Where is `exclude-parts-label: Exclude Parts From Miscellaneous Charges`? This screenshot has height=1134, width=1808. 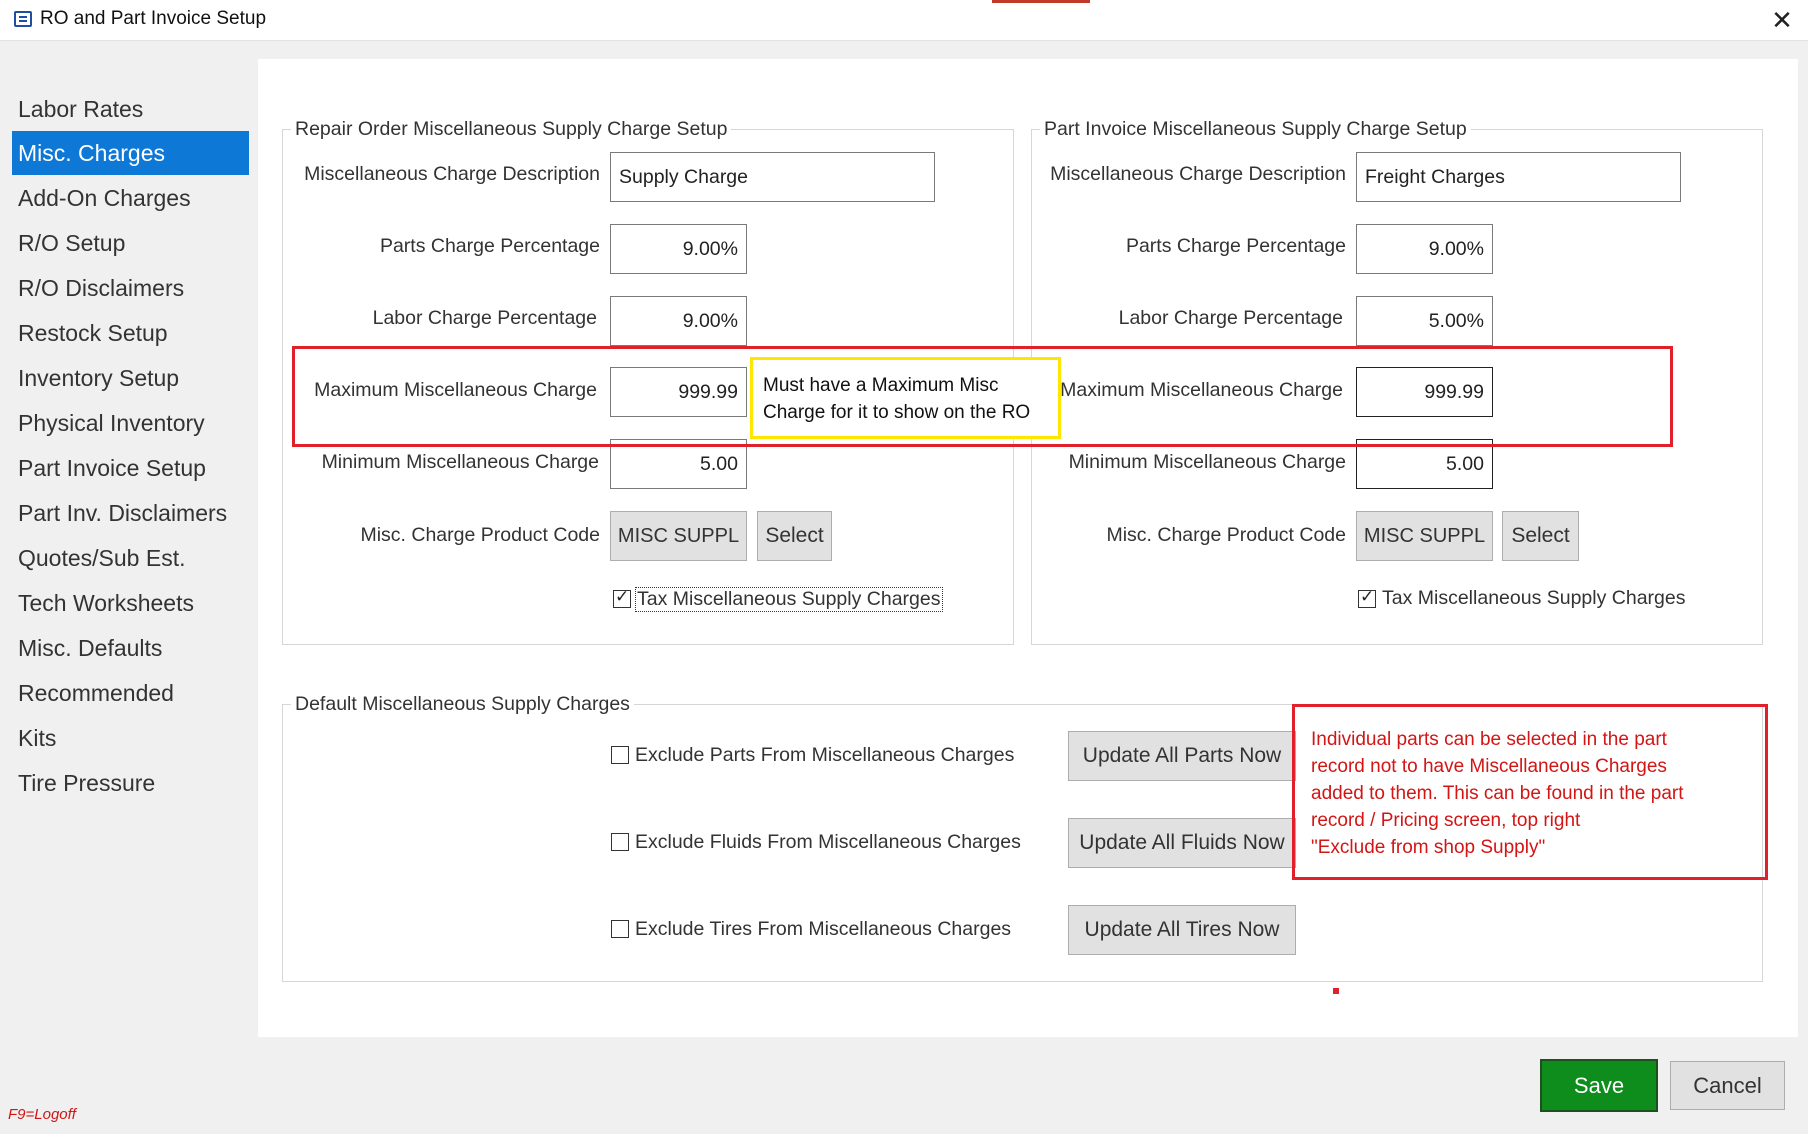
exclude-parts-label: Exclude Parts From Miscellaneous Charges is located at coordinates (824, 755).